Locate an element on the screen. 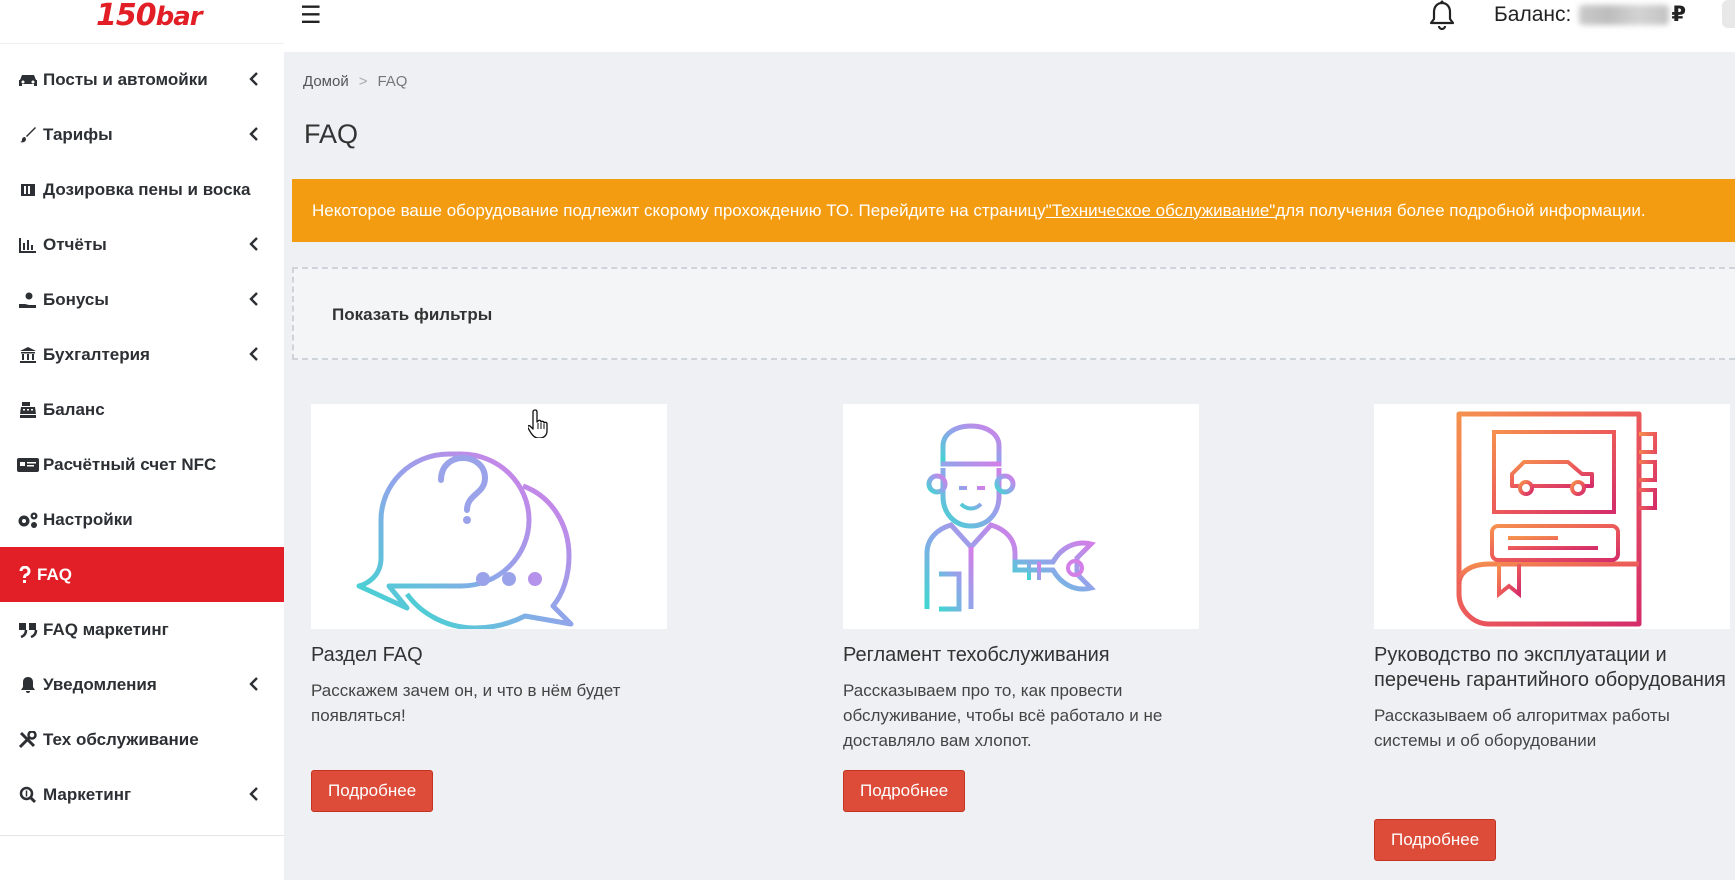 This screenshot has height=880, width=1735. sidebar-item-label: Бухгалтерия is located at coordinates (96, 354).